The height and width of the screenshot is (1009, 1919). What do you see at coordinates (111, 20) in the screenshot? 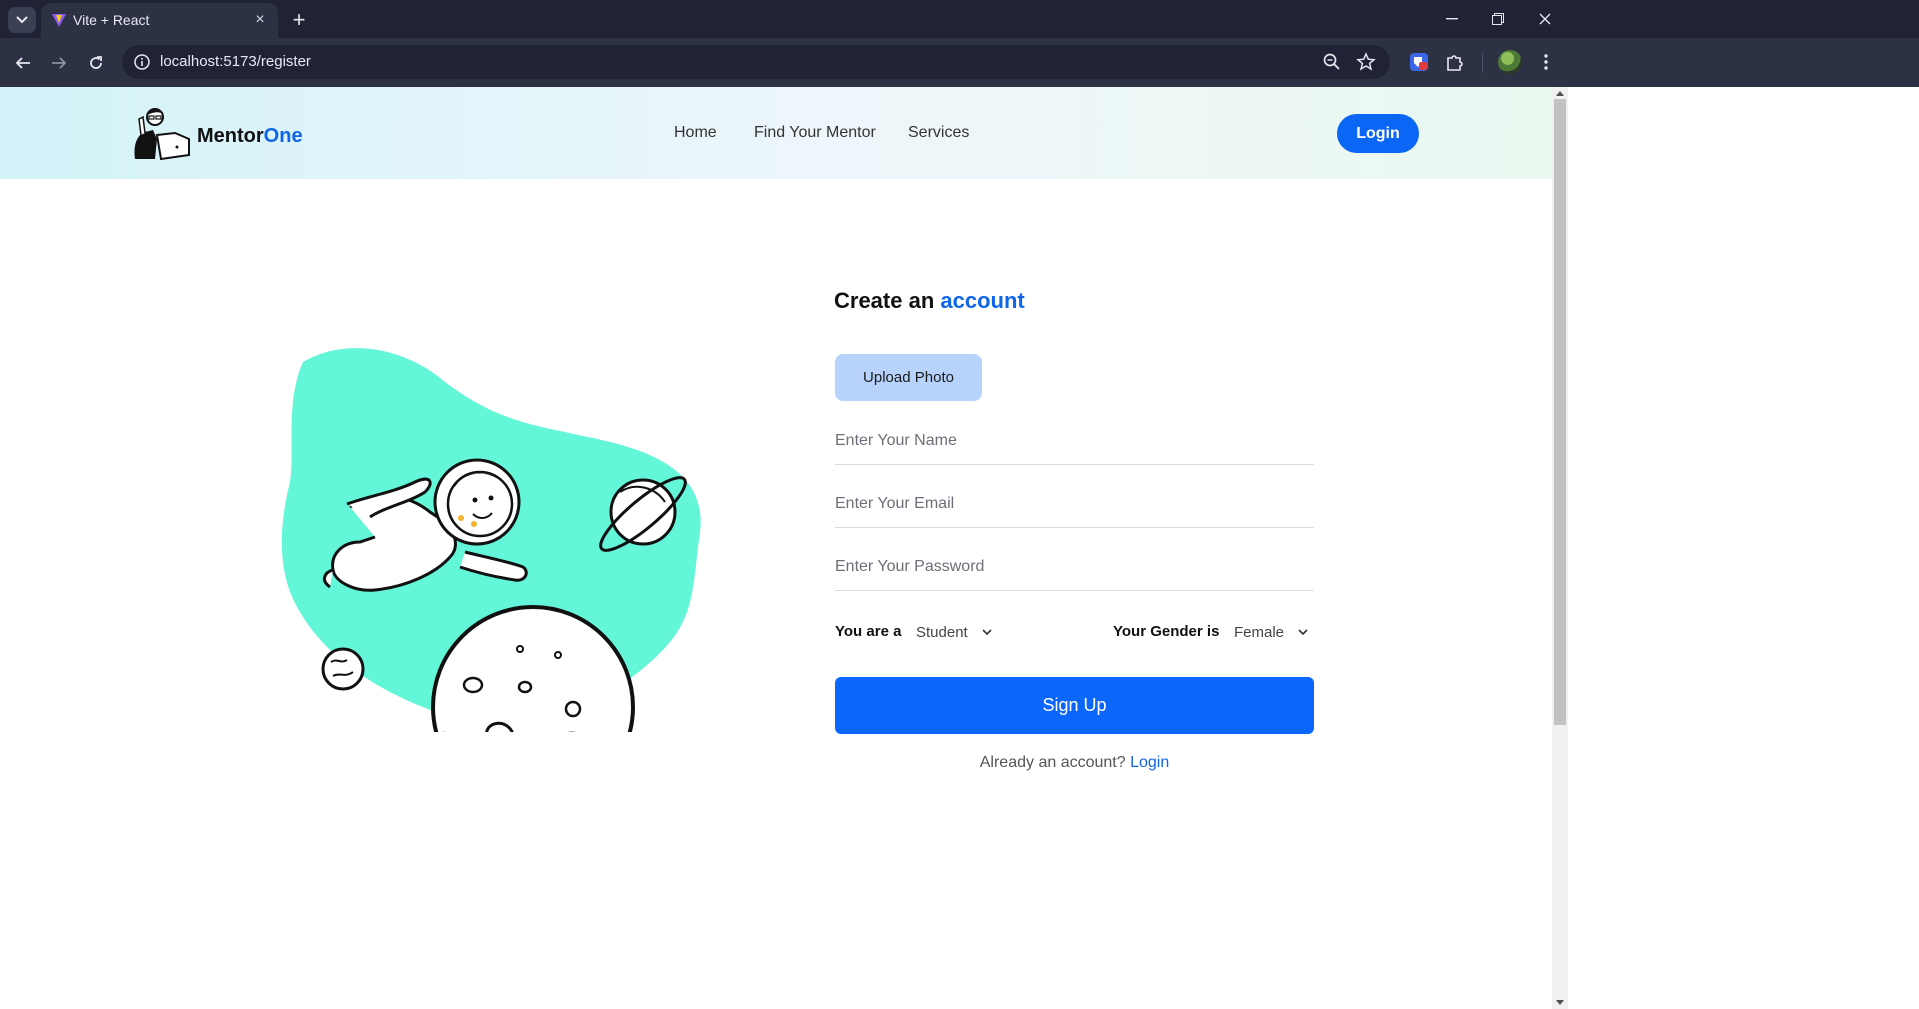
I see `tab-title: Vite + React` at bounding box center [111, 20].